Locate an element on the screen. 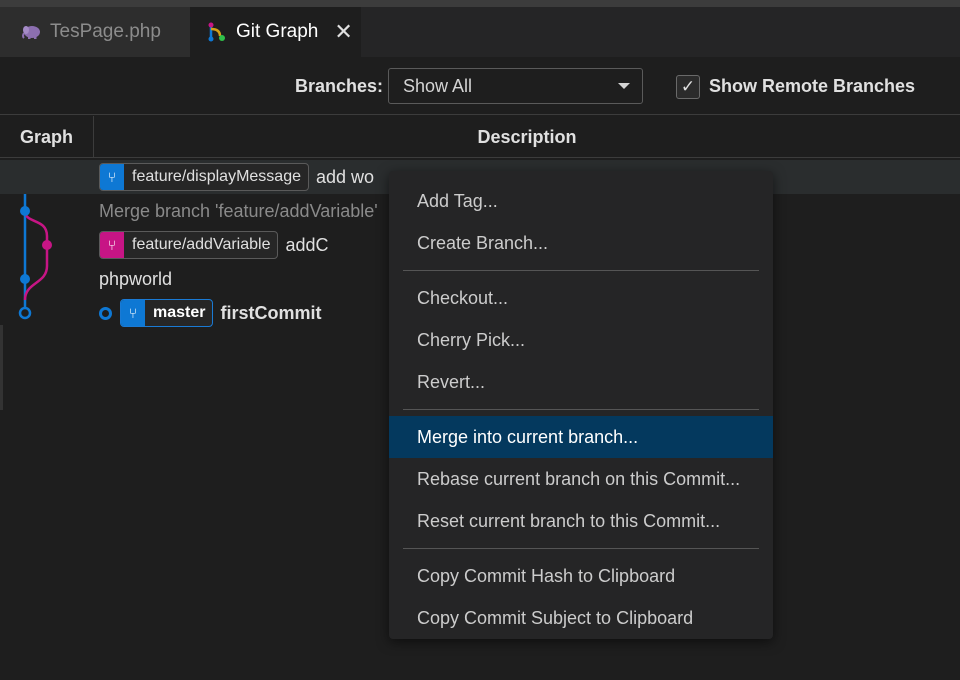 The width and height of the screenshot is (960, 680). commit-description: phpworld is located at coordinates (135, 279).